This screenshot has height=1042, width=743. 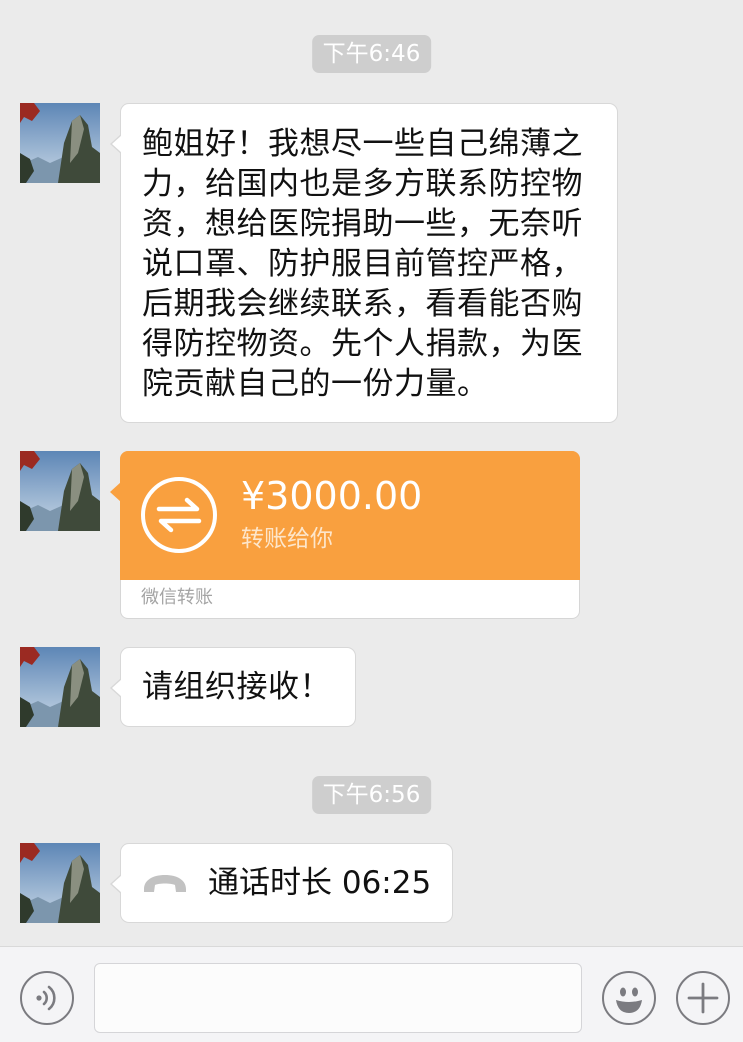 I want to click on message-text: 请组织接收！, so click(x=236, y=687).